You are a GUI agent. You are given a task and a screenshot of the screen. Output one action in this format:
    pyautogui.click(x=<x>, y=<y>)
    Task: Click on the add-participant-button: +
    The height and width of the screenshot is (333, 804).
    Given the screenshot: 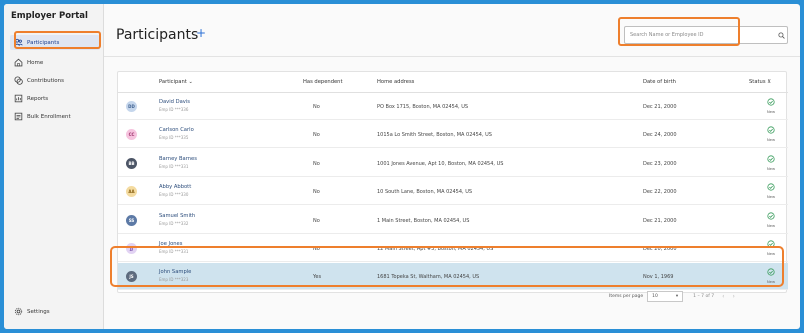 What is the action you would take?
    pyautogui.click(x=201, y=33)
    